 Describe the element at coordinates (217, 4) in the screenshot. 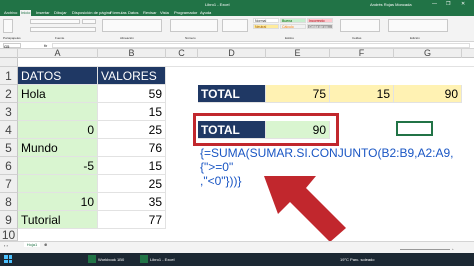

I see `window-title: Libro1 - Excel` at that location.